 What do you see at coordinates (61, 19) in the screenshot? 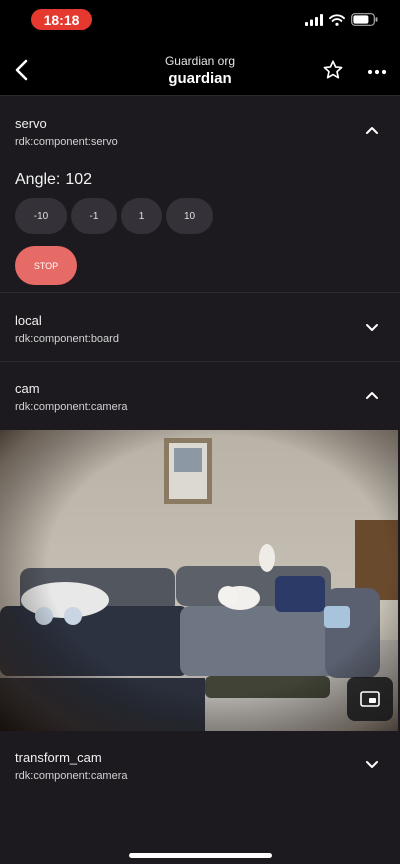
I see `status-time: 18:18` at bounding box center [61, 19].